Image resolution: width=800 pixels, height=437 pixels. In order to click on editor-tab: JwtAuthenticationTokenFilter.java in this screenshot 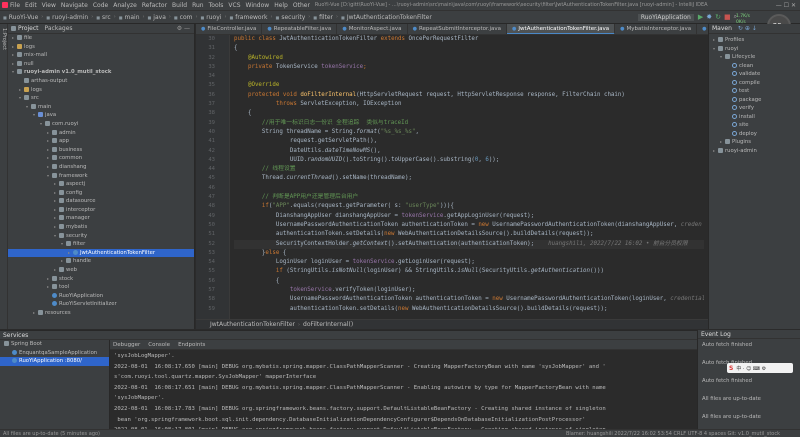, I will do `click(561, 29)`.